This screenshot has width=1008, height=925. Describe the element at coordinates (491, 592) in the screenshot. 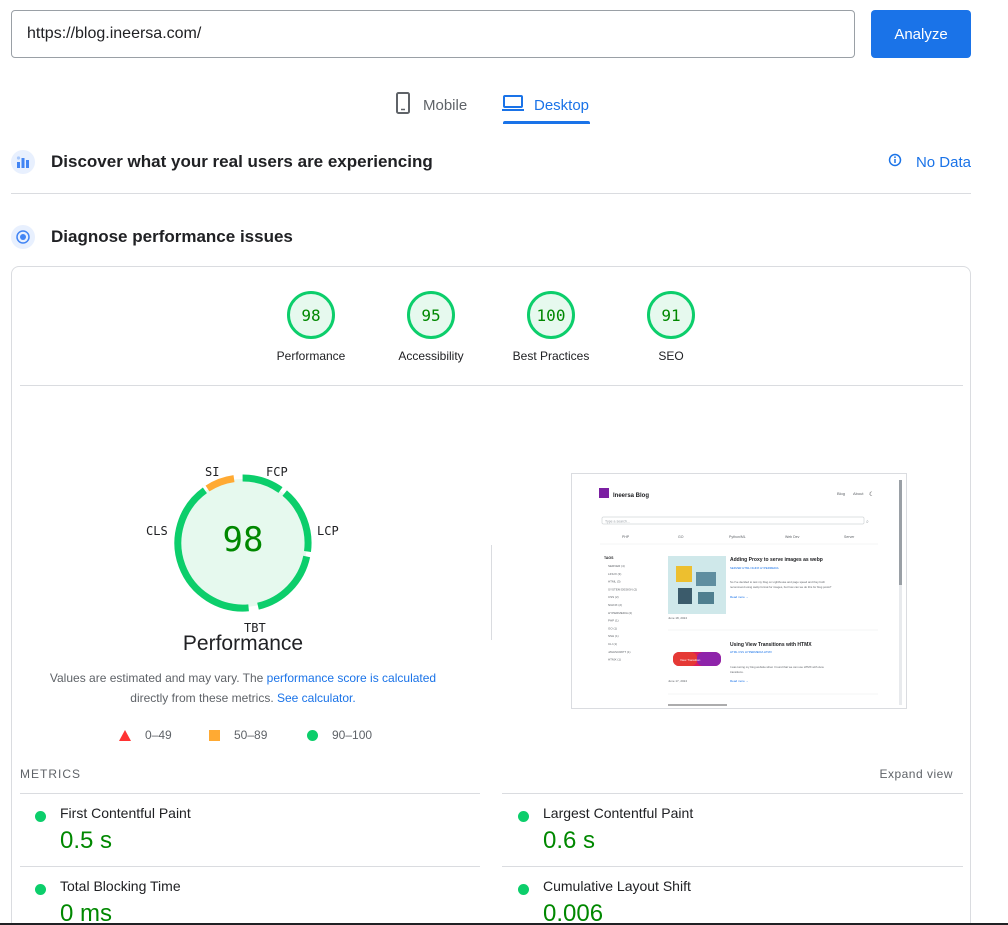

I see `vertical-separator` at that location.